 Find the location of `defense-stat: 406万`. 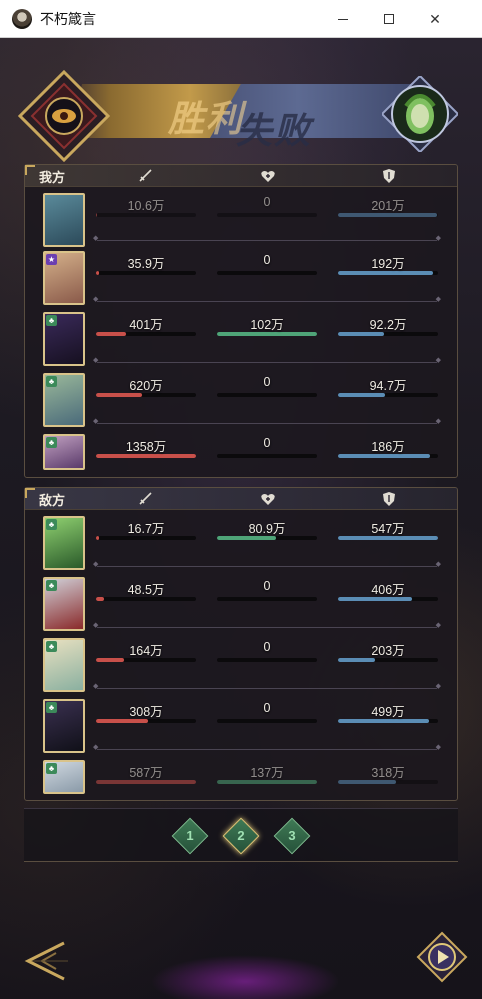

defense-stat: 406万 is located at coordinates (388, 590).